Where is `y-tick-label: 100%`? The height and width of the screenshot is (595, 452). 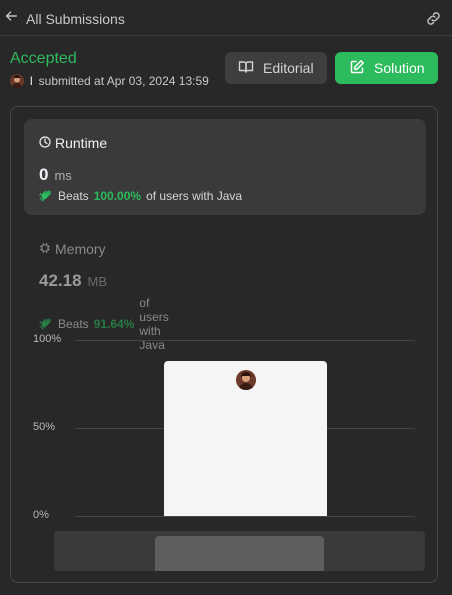
y-tick-label: 100% is located at coordinates (47, 339).